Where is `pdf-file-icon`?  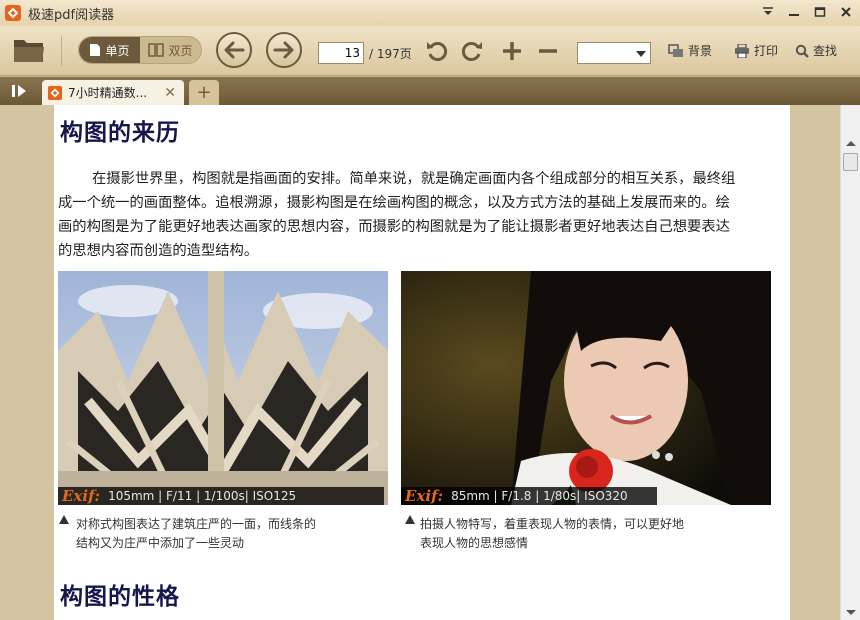
pdf-file-icon is located at coordinates (55, 92).